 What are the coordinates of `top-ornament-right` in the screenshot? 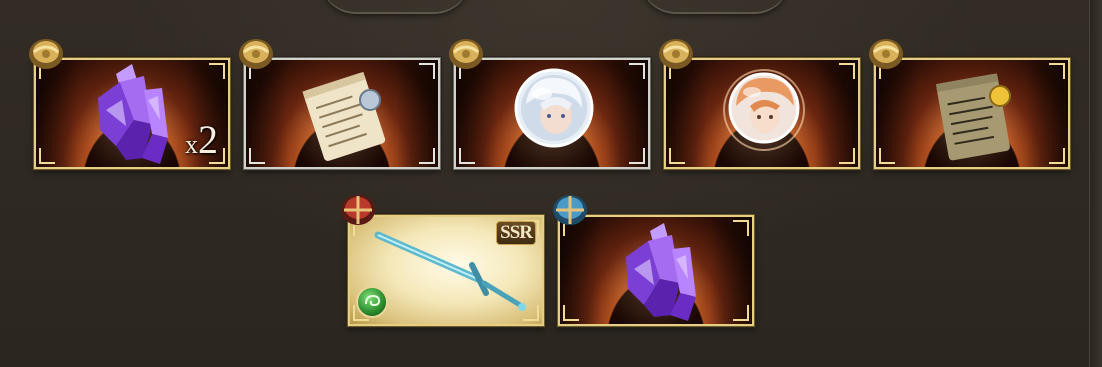 It's located at (715, 7).